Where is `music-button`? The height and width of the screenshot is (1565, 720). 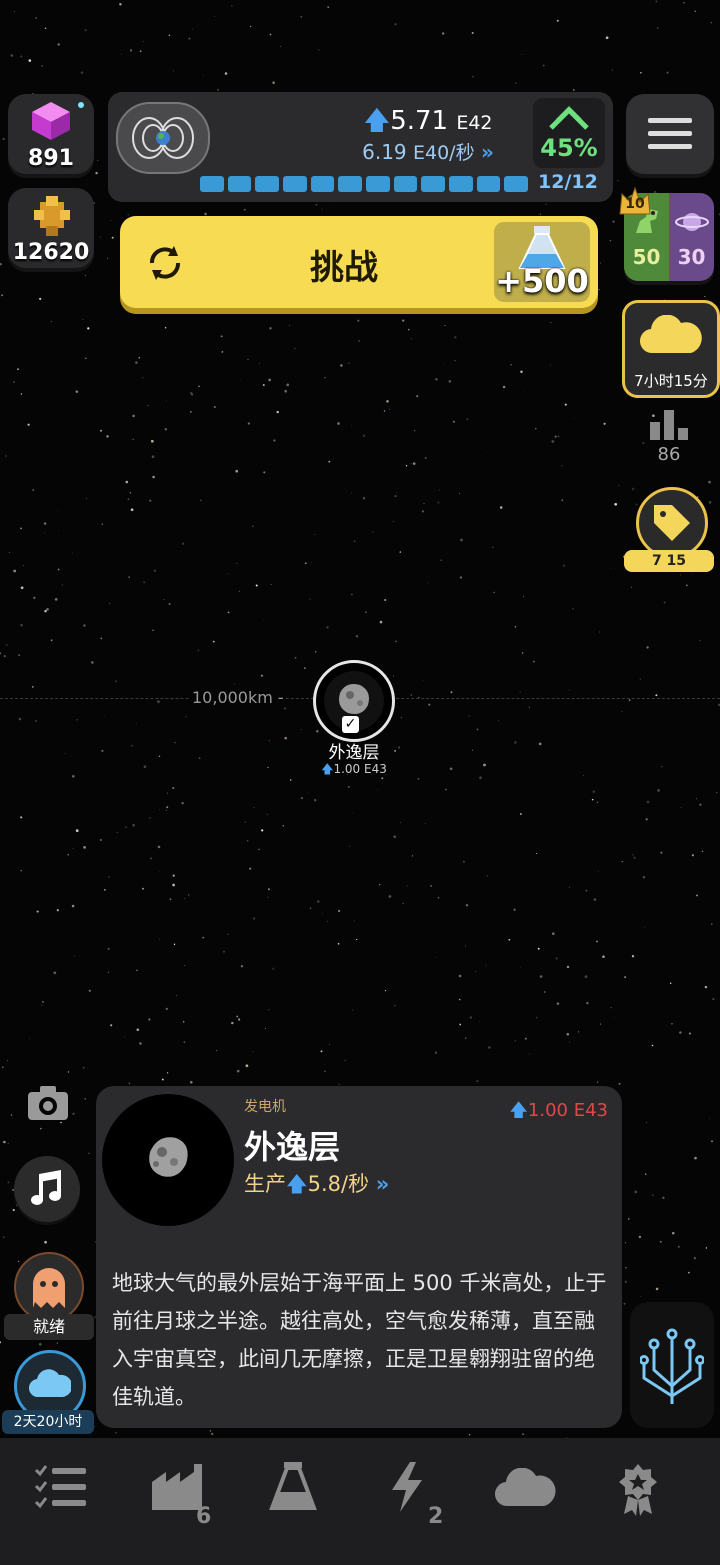 music-button is located at coordinates (47, 1189).